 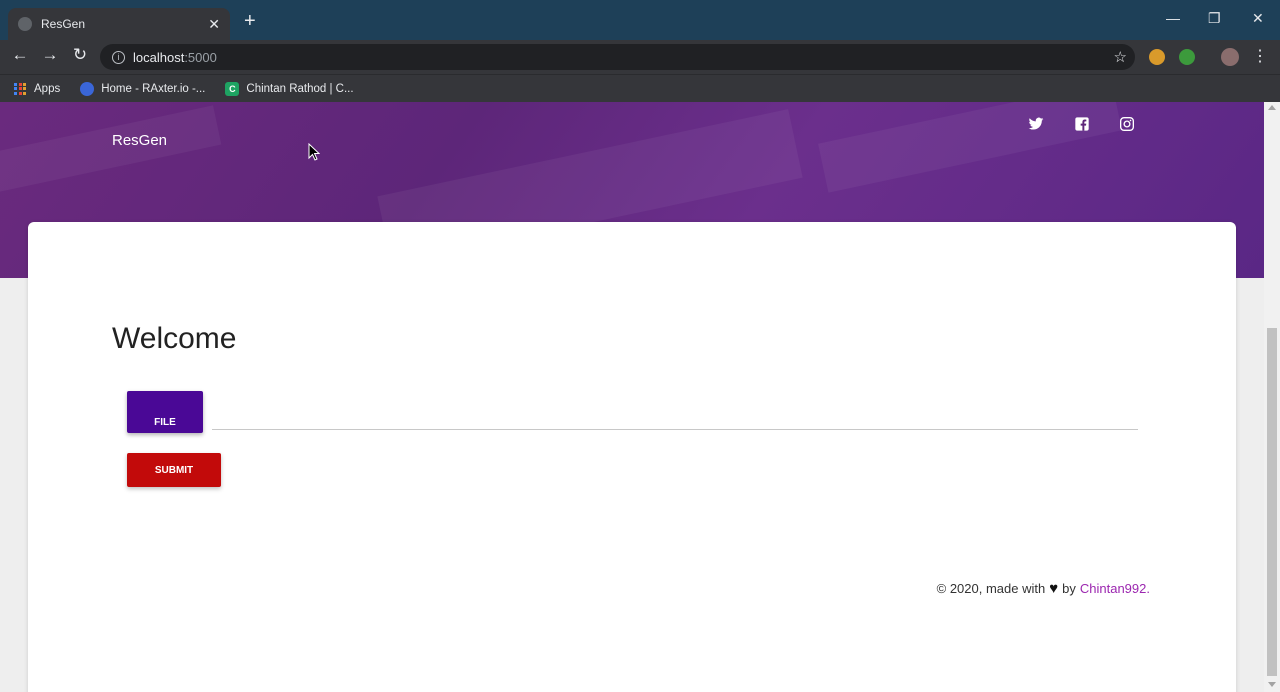 I want to click on window-minimize-button: —, so click(x=1173, y=18).